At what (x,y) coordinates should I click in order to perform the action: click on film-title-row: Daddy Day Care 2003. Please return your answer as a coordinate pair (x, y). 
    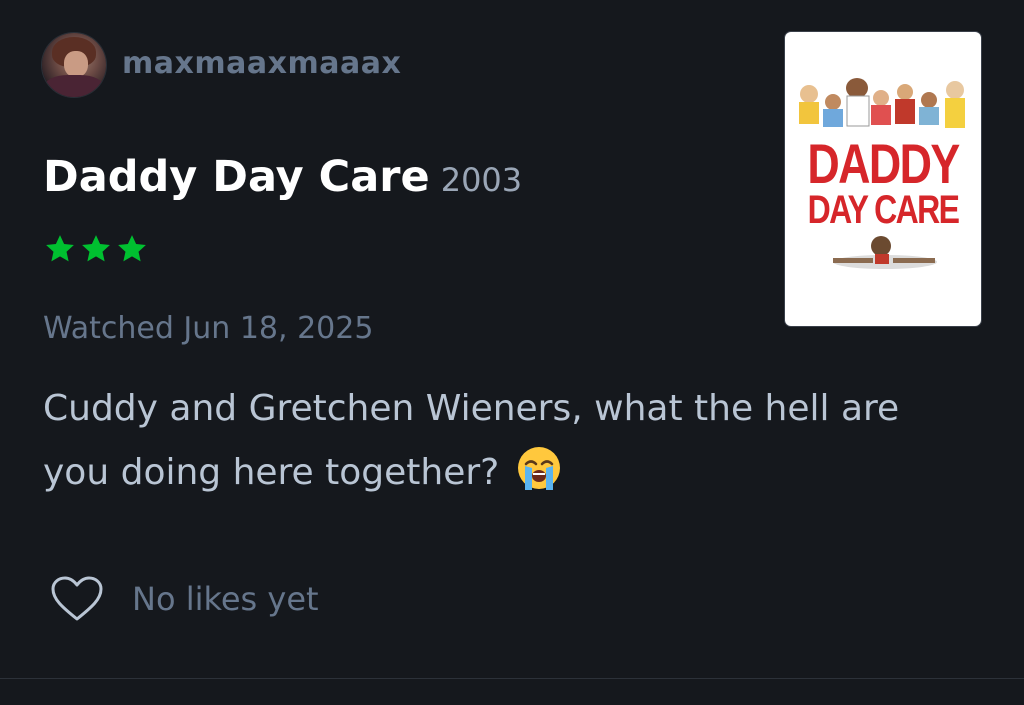
    Looking at the image, I should click on (282, 177).